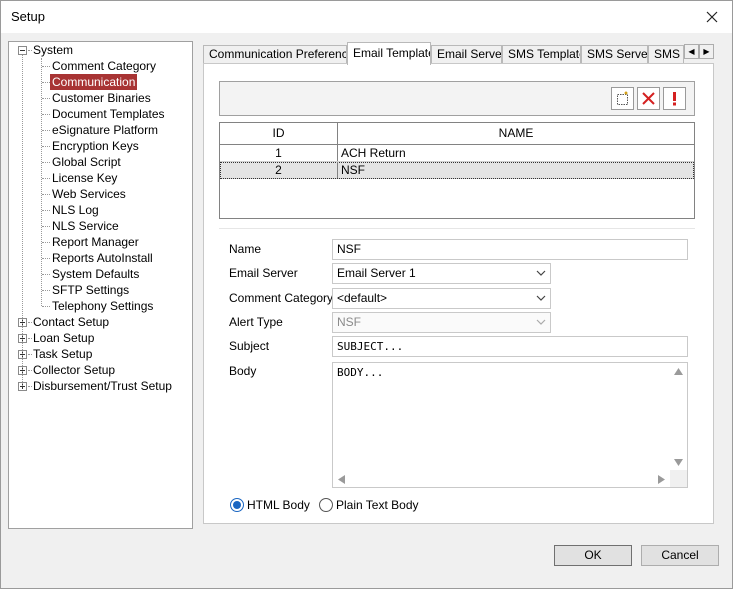  What do you see at coordinates (516, 133) in the screenshot?
I see `column-header-name: NAME` at bounding box center [516, 133].